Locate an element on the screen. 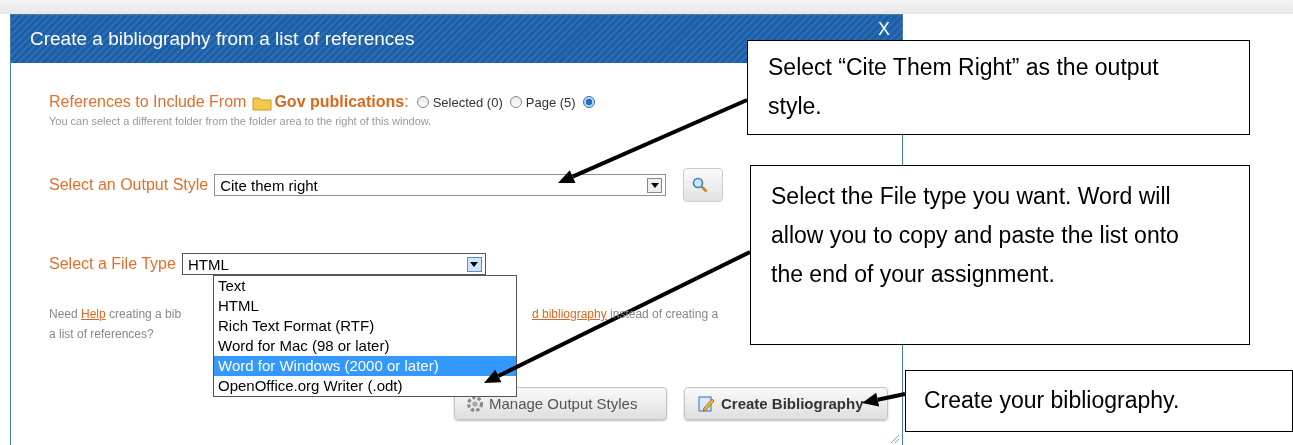 Image resolution: width=1293 pixels, height=445 pixels. field-label: Select a File Type is located at coordinates (112, 264).